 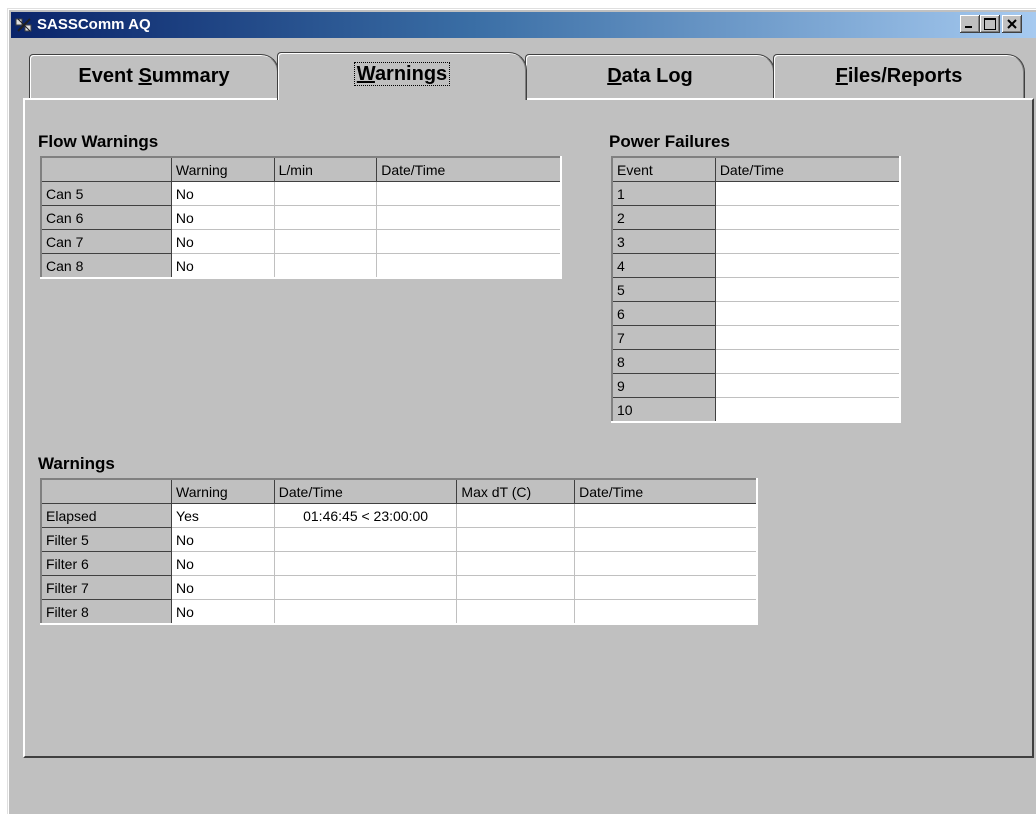 I want to click on tab-event-summary: Event Summary, so click(x=154, y=76).